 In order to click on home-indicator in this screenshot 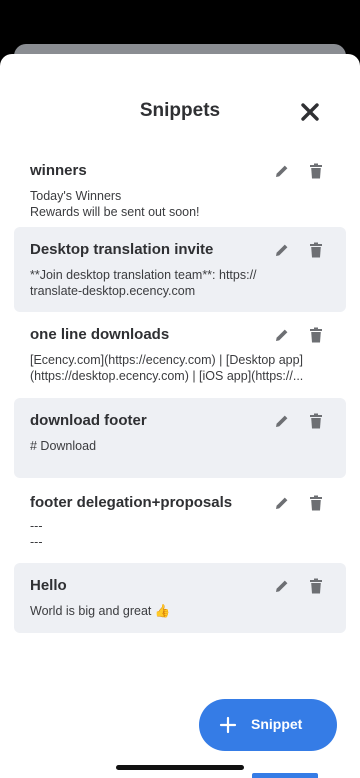, I will do `click(180, 767)`.